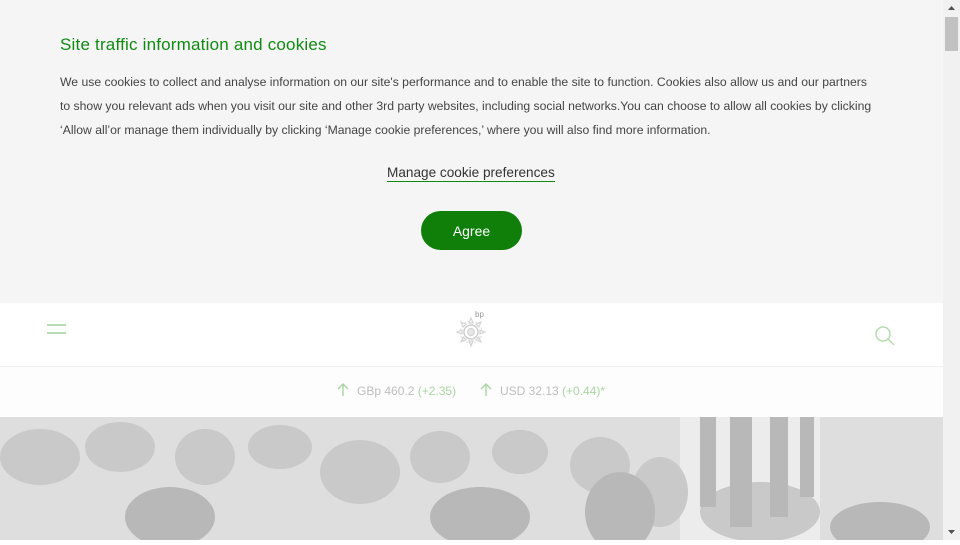  What do you see at coordinates (472, 329) in the screenshot?
I see `bp-helios-logo` at bounding box center [472, 329].